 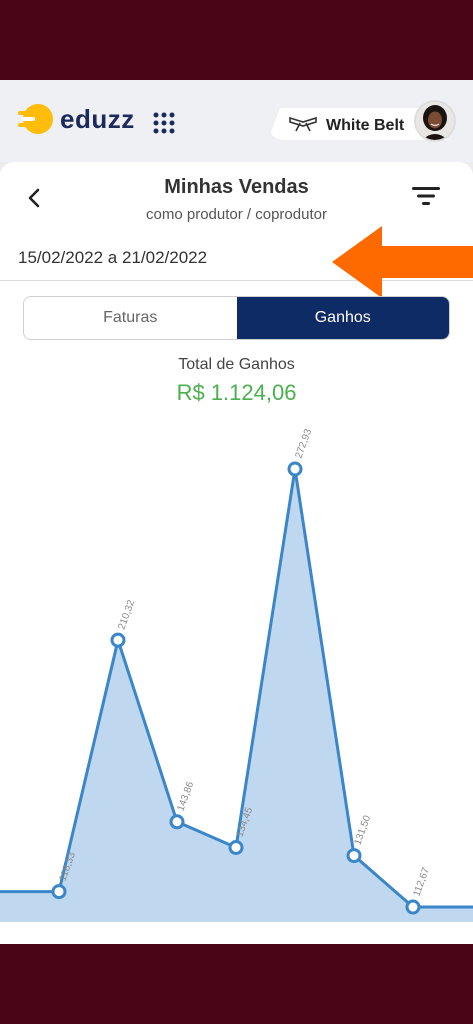 I want to click on data-label: 131,50, so click(x=362, y=830).